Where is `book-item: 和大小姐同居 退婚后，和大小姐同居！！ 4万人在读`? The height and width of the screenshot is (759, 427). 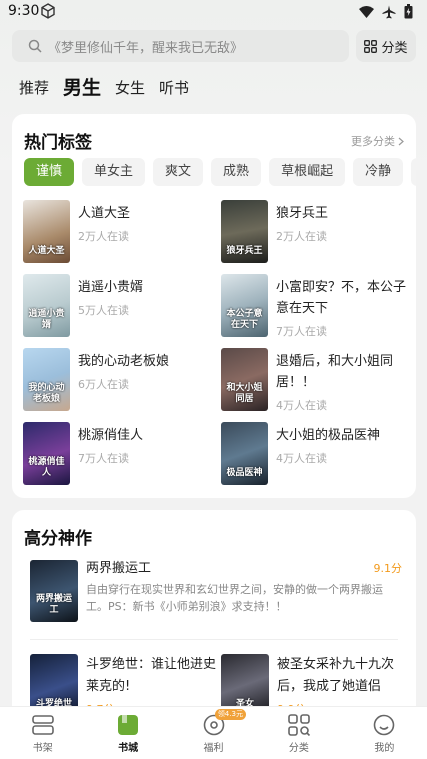
book-item: 和大小姐同居 退婚后，和大小姐同居！！ 4万人在读 is located at coordinates (321, 380).